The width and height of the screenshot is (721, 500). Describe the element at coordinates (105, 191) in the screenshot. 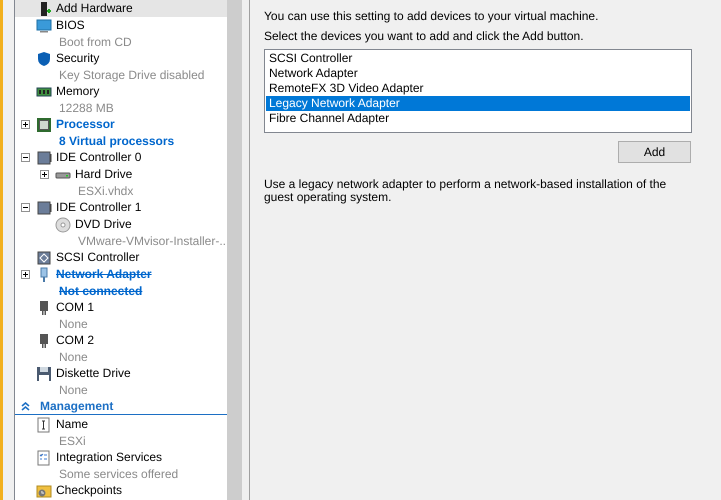

I see `item-subtitle: ESXi.vhdx` at that location.